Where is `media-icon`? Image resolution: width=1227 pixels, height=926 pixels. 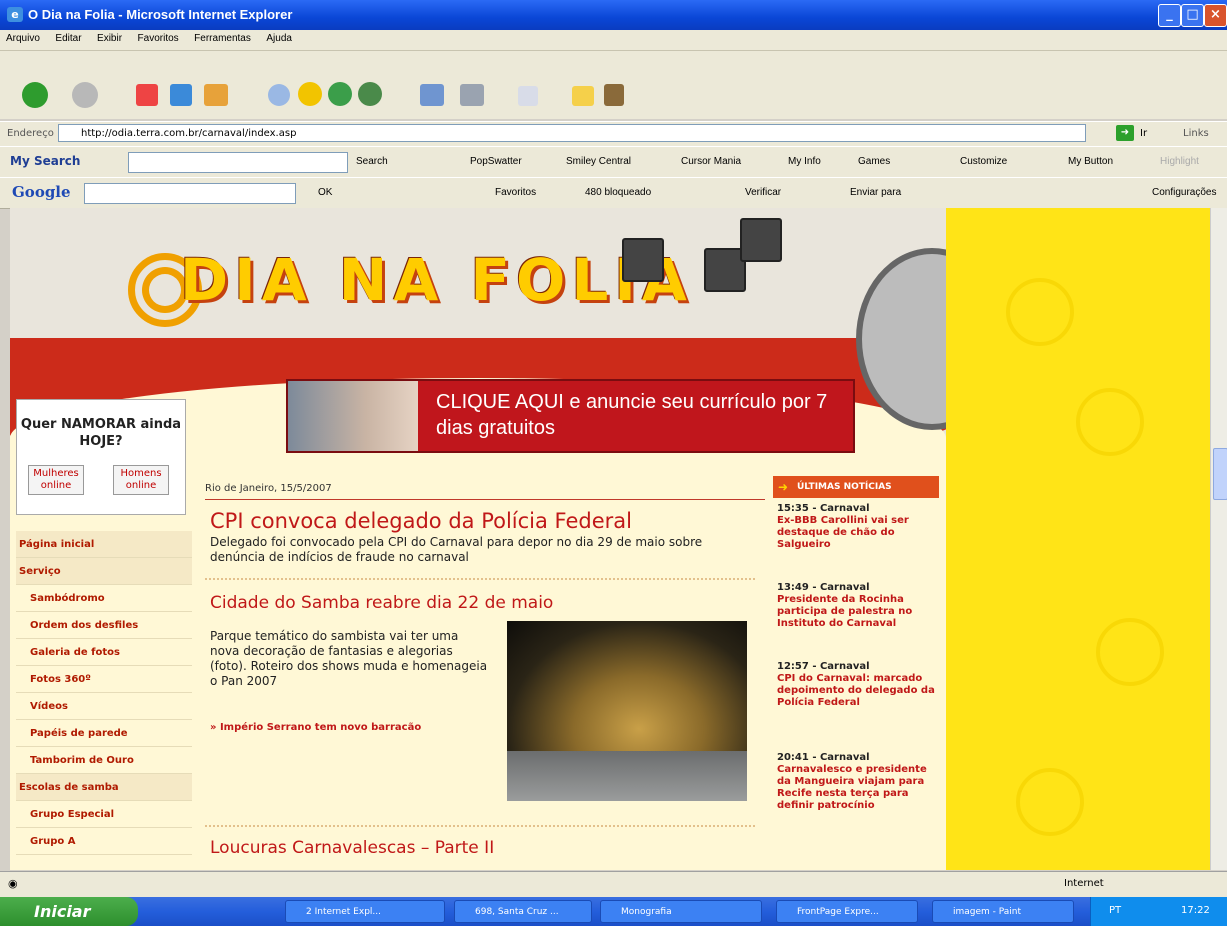 media-icon is located at coordinates (340, 94).